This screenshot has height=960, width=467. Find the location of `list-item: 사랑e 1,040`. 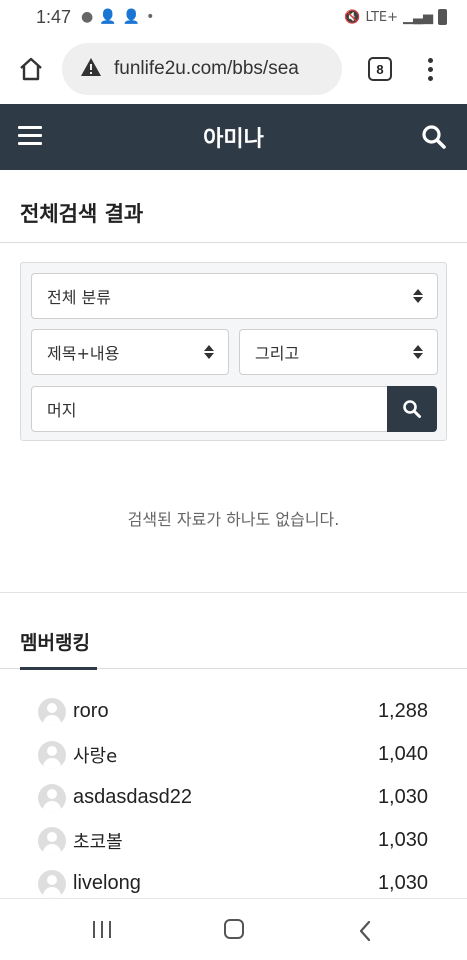

list-item: 사랑e 1,040 is located at coordinates (233, 754).